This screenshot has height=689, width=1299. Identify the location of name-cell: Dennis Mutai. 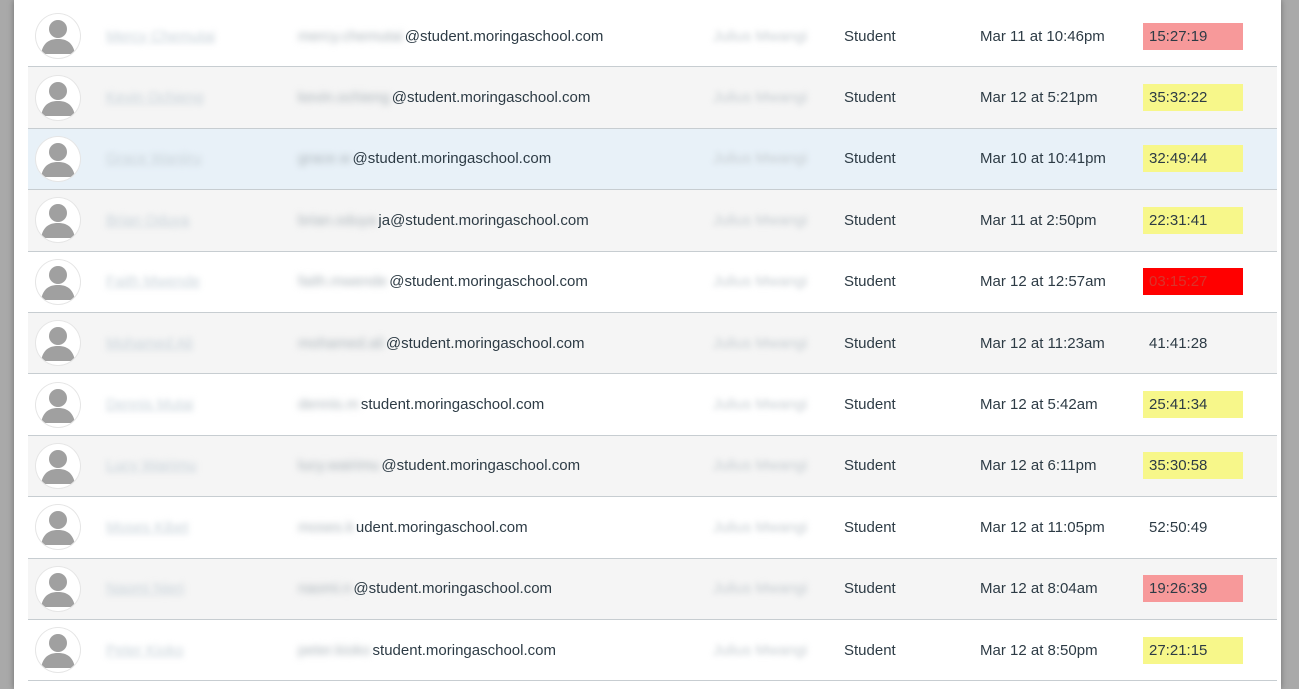
(191, 404).